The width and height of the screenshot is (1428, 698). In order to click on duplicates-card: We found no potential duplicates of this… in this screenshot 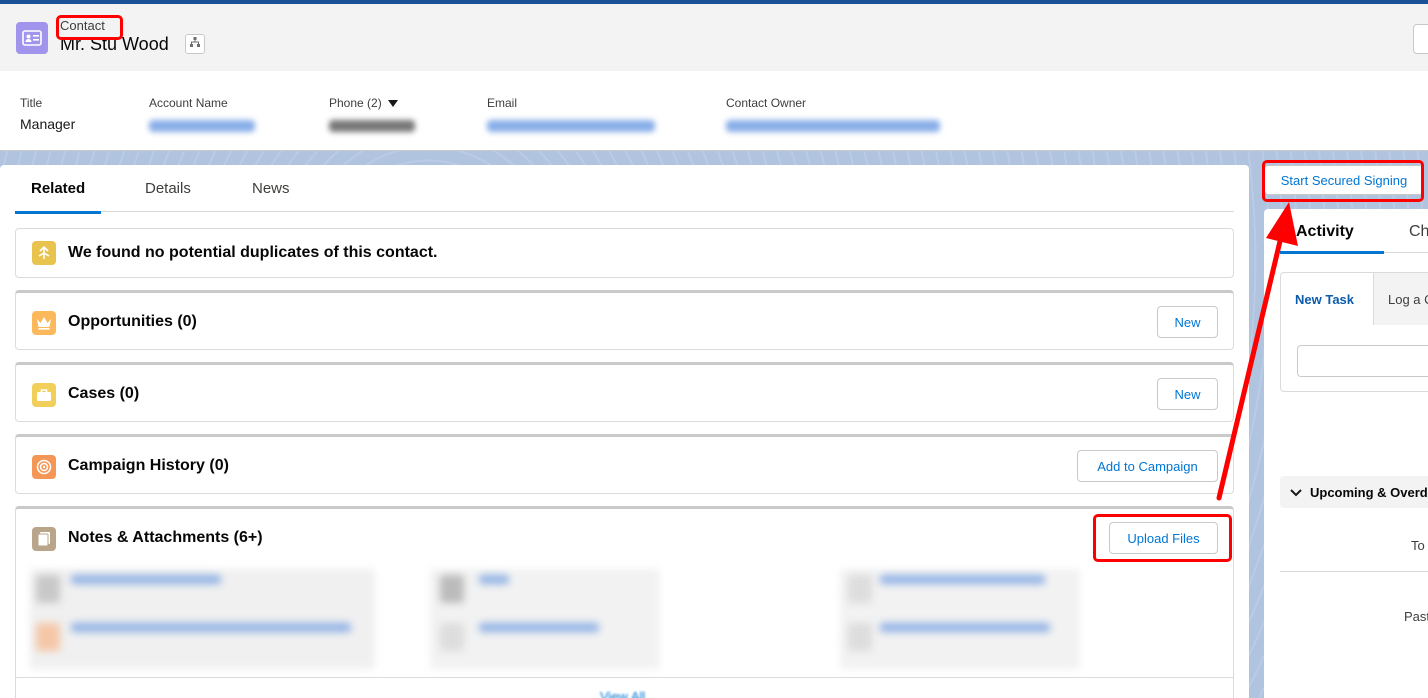, I will do `click(624, 253)`.